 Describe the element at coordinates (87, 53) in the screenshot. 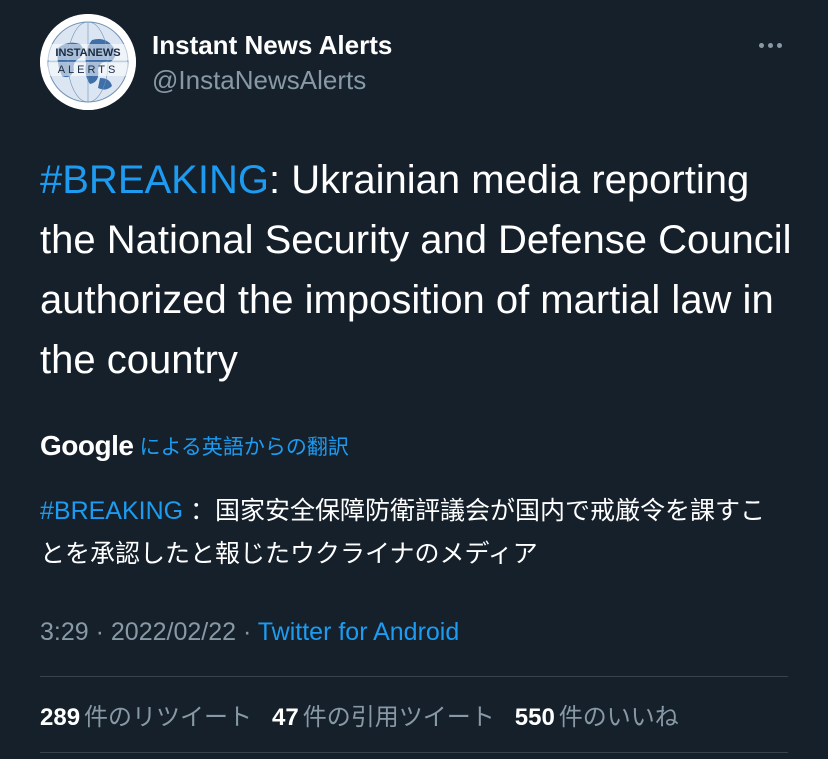

I see `svg-text: INSTANEWS` at that location.